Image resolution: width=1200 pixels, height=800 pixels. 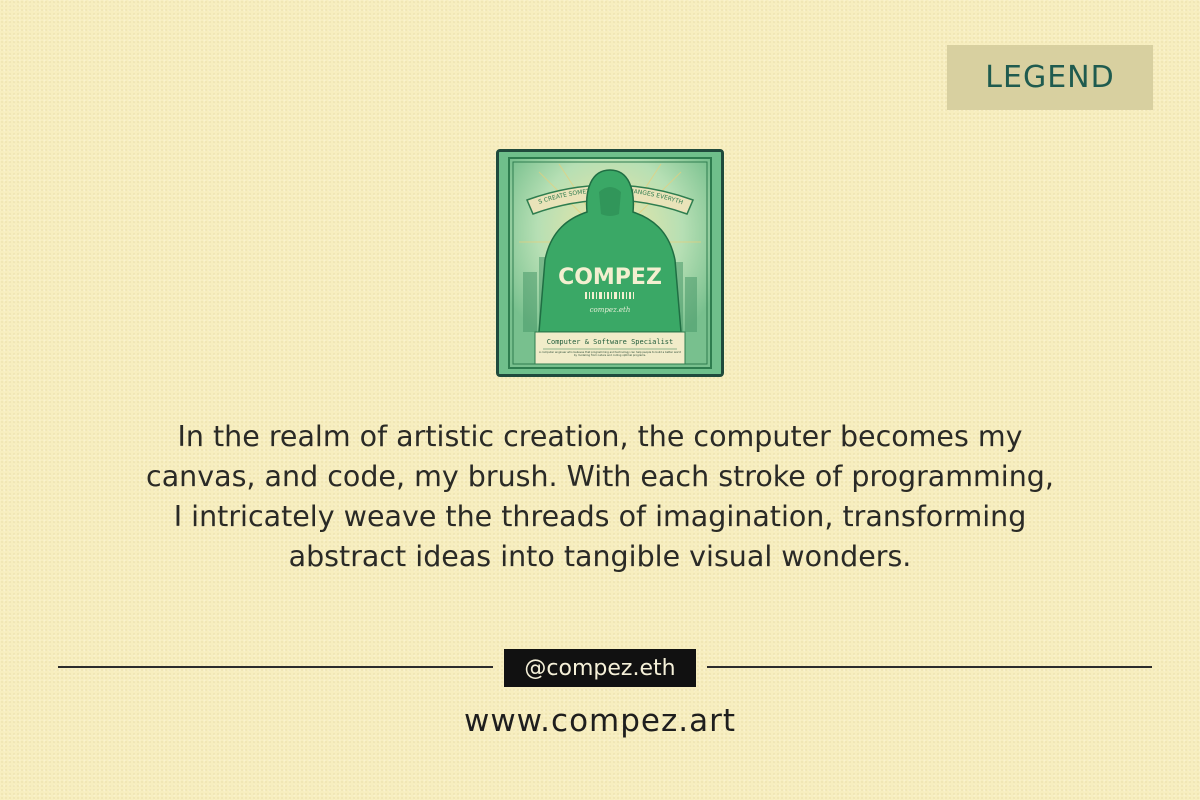 What do you see at coordinates (929, 667) in the screenshot?
I see `divider-right` at bounding box center [929, 667].